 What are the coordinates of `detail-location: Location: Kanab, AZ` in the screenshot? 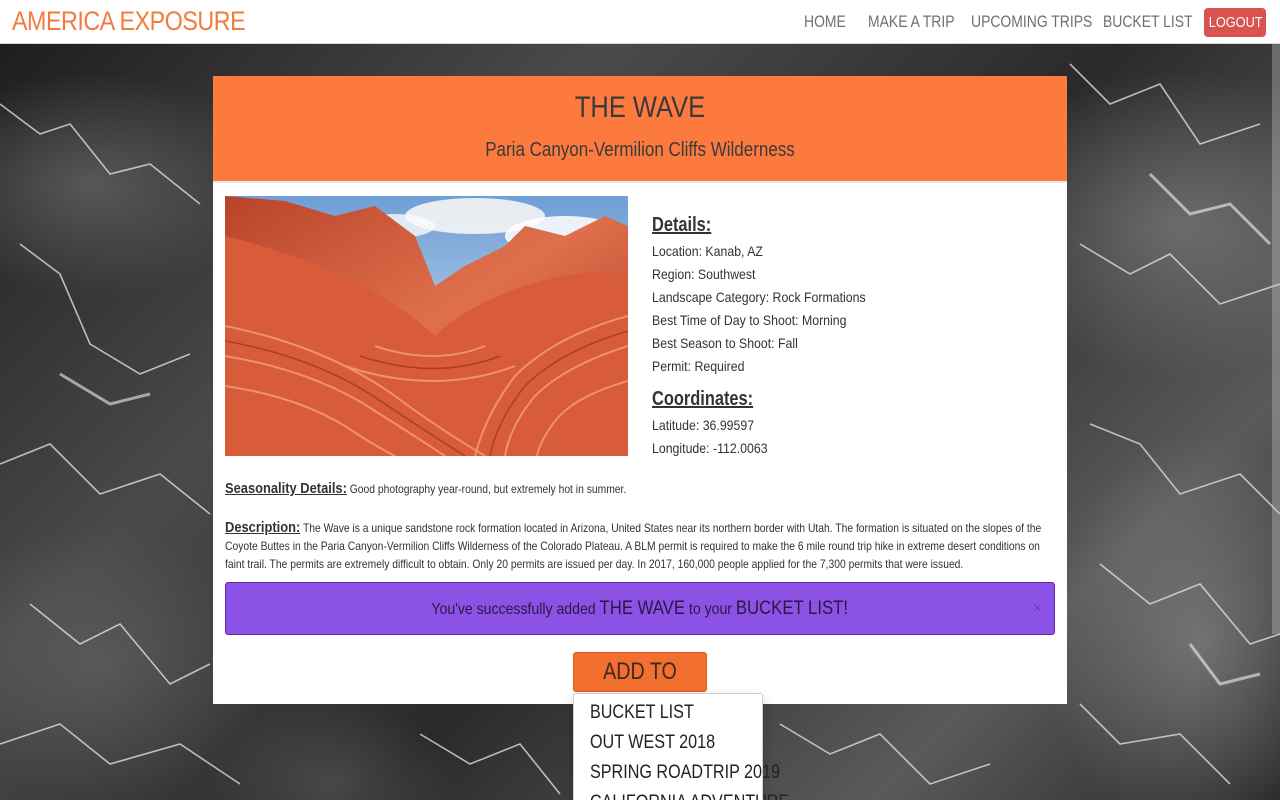 It's located at (707, 251).